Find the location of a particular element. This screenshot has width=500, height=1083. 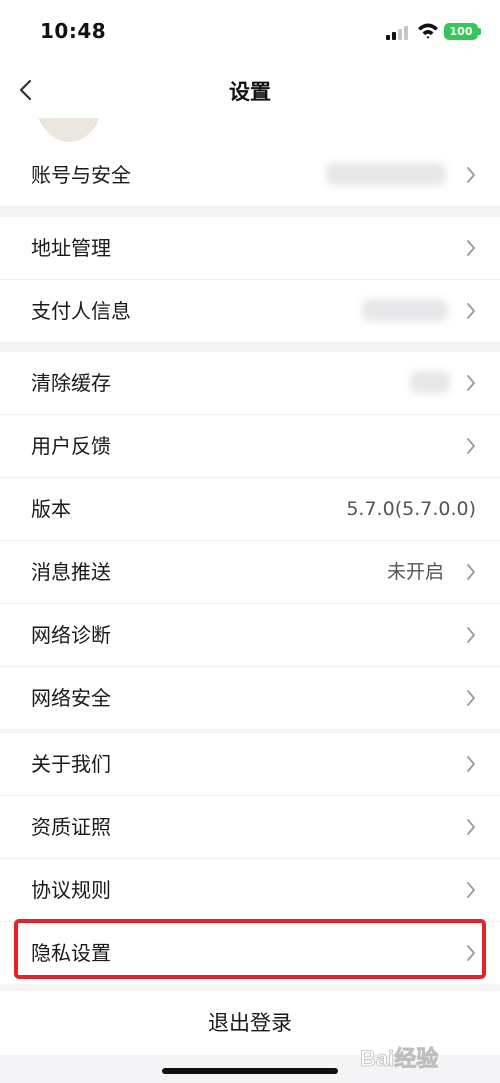

watermark-text: Bai经验 is located at coordinates (399, 1058).